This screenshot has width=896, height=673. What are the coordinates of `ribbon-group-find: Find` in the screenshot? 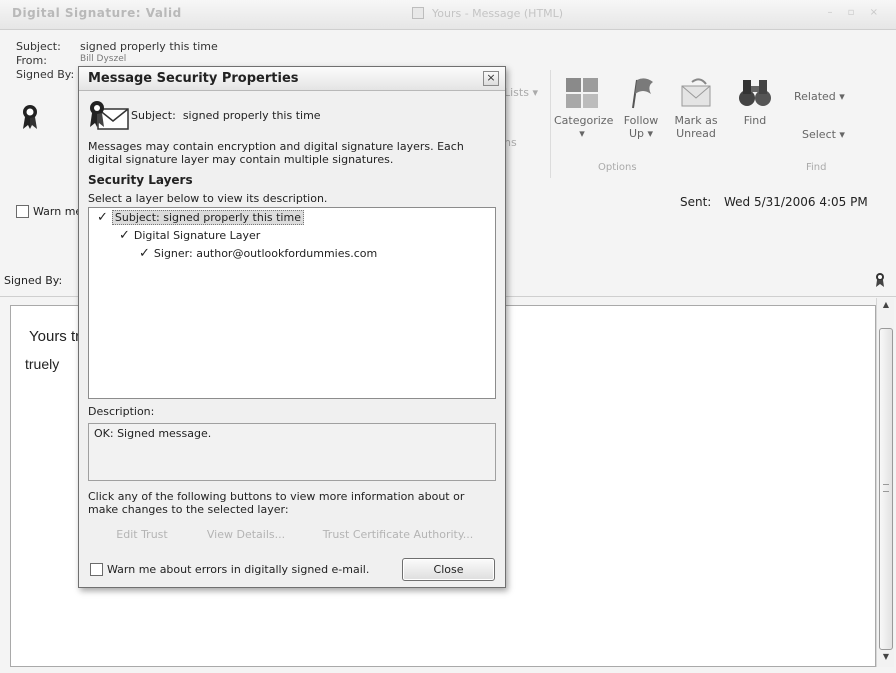 It's located at (816, 167).